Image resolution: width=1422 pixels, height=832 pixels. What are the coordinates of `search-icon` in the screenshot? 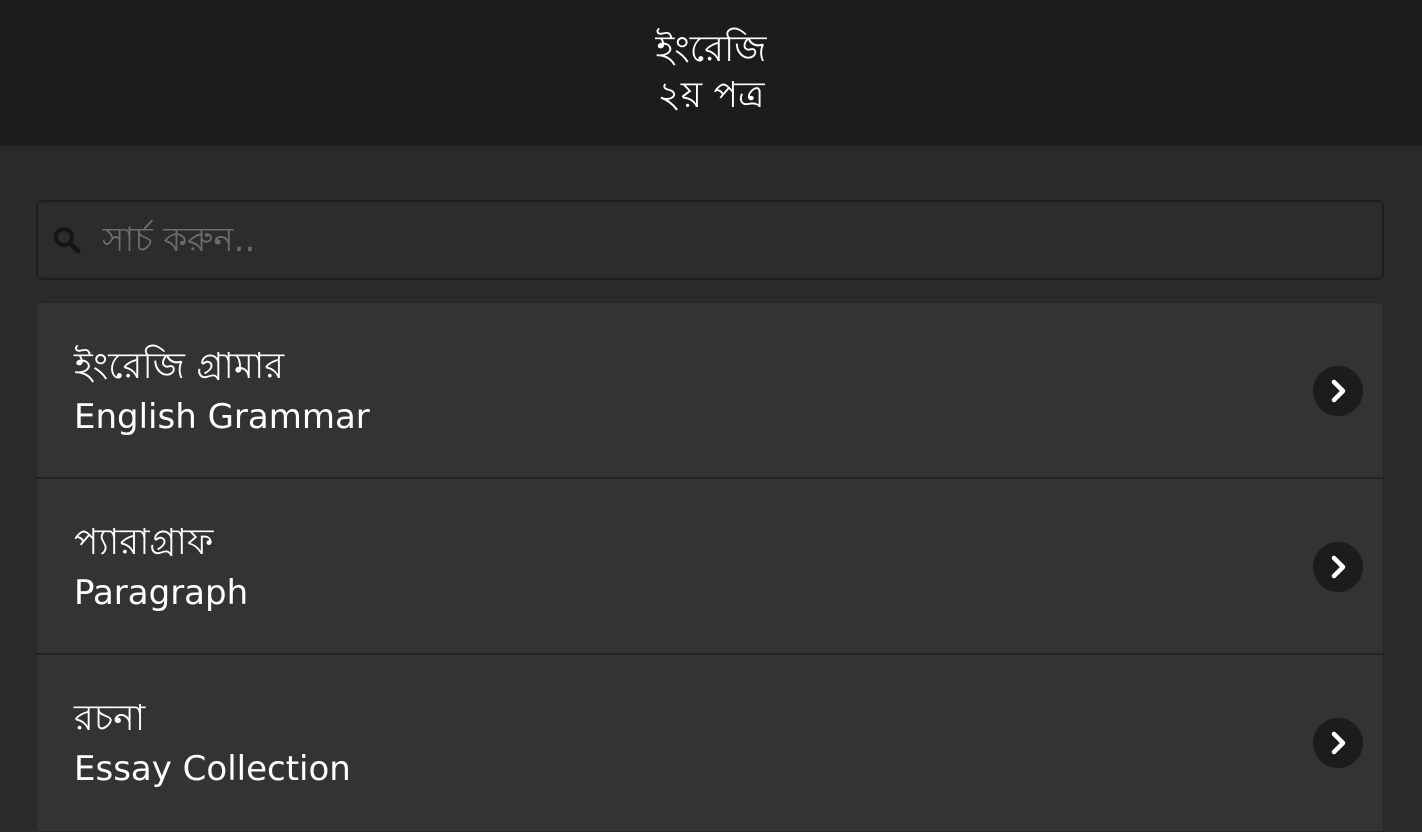 It's located at (67, 240).